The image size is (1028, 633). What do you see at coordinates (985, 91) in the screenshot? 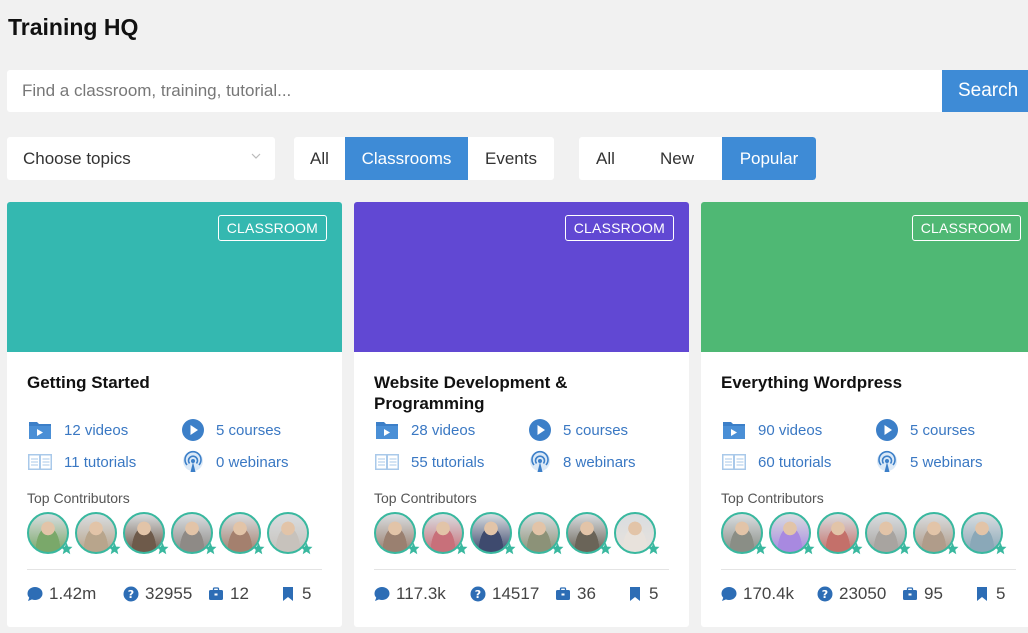
I see `search-button: Search` at bounding box center [985, 91].